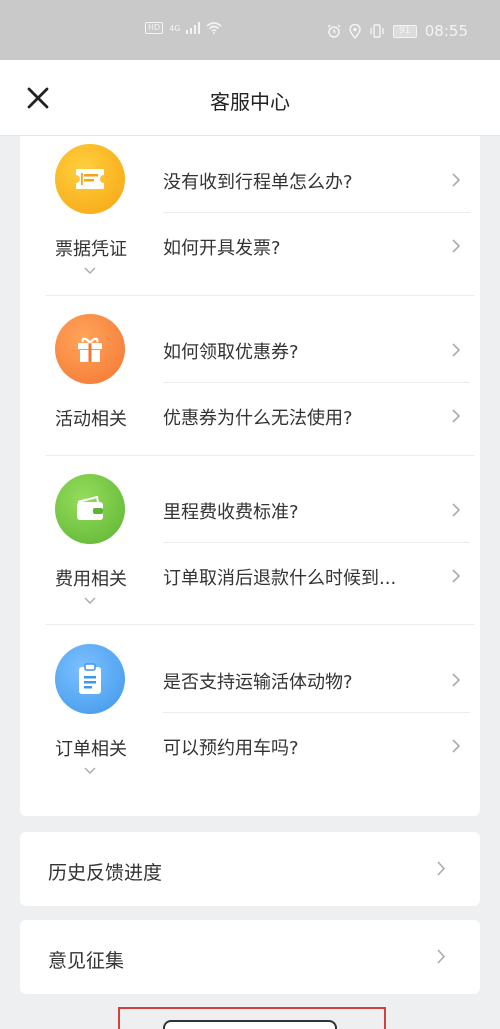 The image size is (500, 1029). I want to click on faq-question-live-animals: 是否支持运输活体动物?, so click(316, 679).